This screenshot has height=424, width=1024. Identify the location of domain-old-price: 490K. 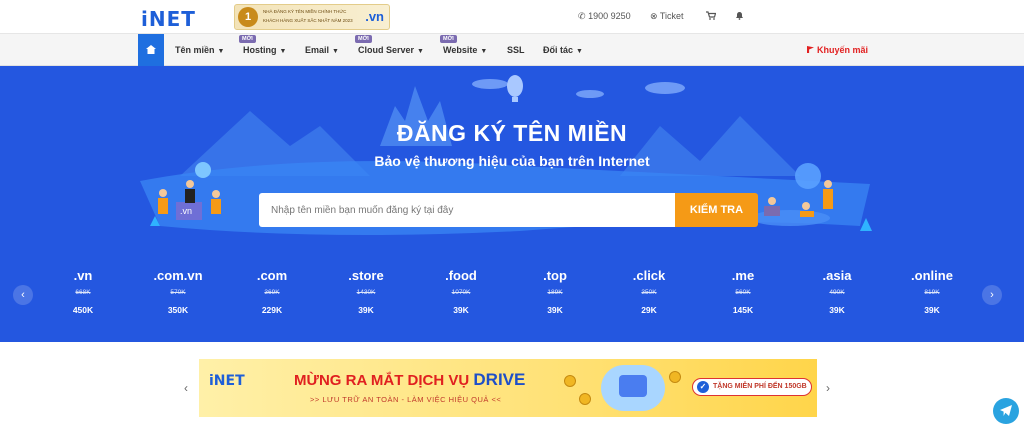
(837, 292).